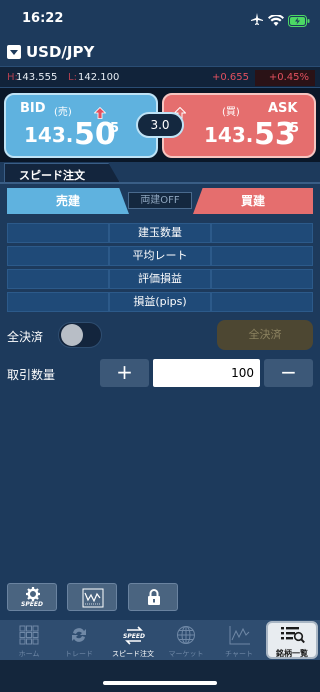 The height and width of the screenshot is (692, 320). I want to click on lock-button, so click(153, 597).